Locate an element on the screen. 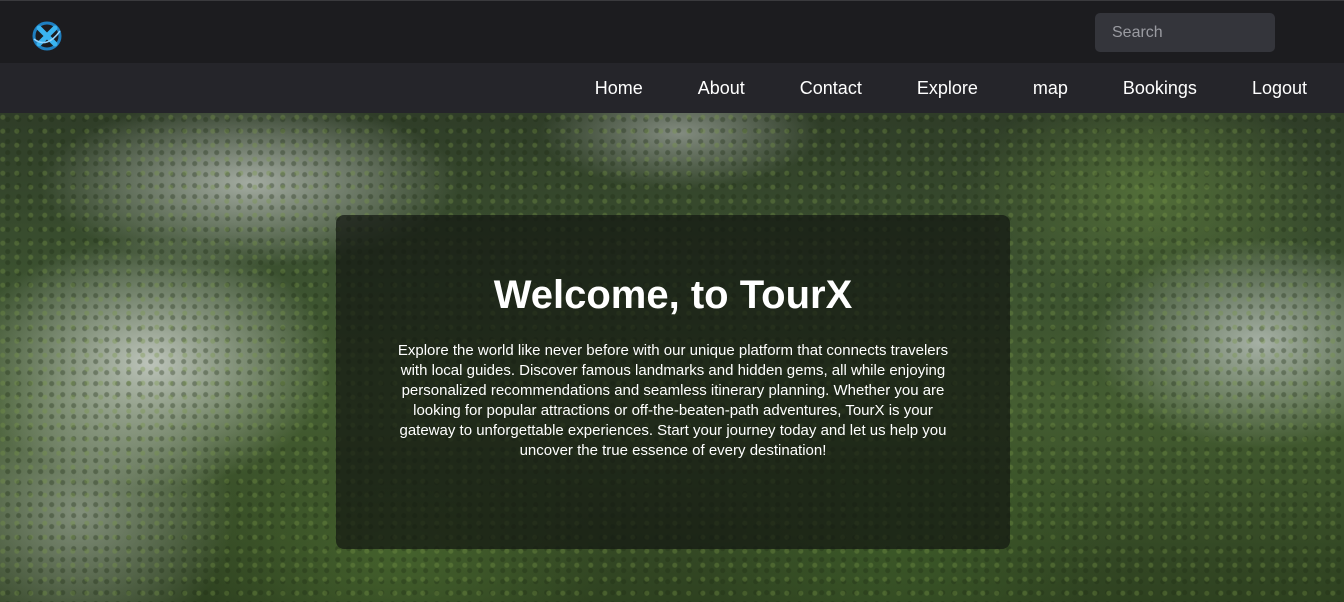  nav-item-bookings: Bookings is located at coordinates (1159, 88).